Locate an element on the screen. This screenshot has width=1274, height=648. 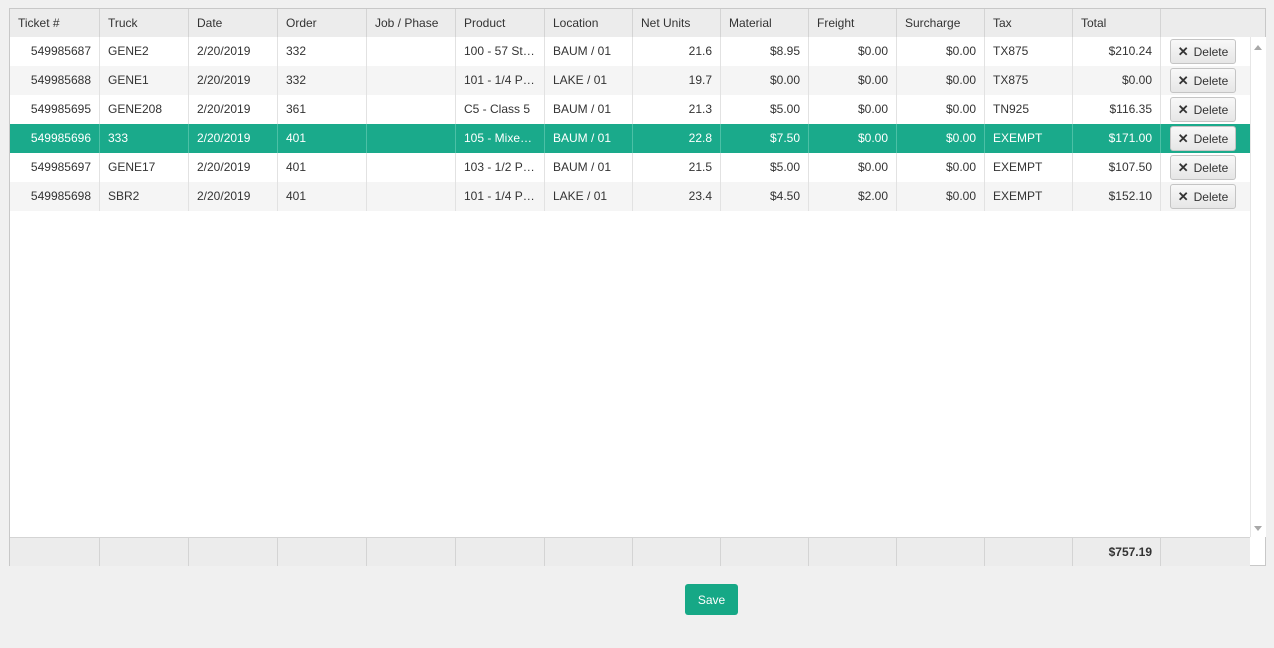
net-units-cell: 21.6 is located at coordinates (677, 51).